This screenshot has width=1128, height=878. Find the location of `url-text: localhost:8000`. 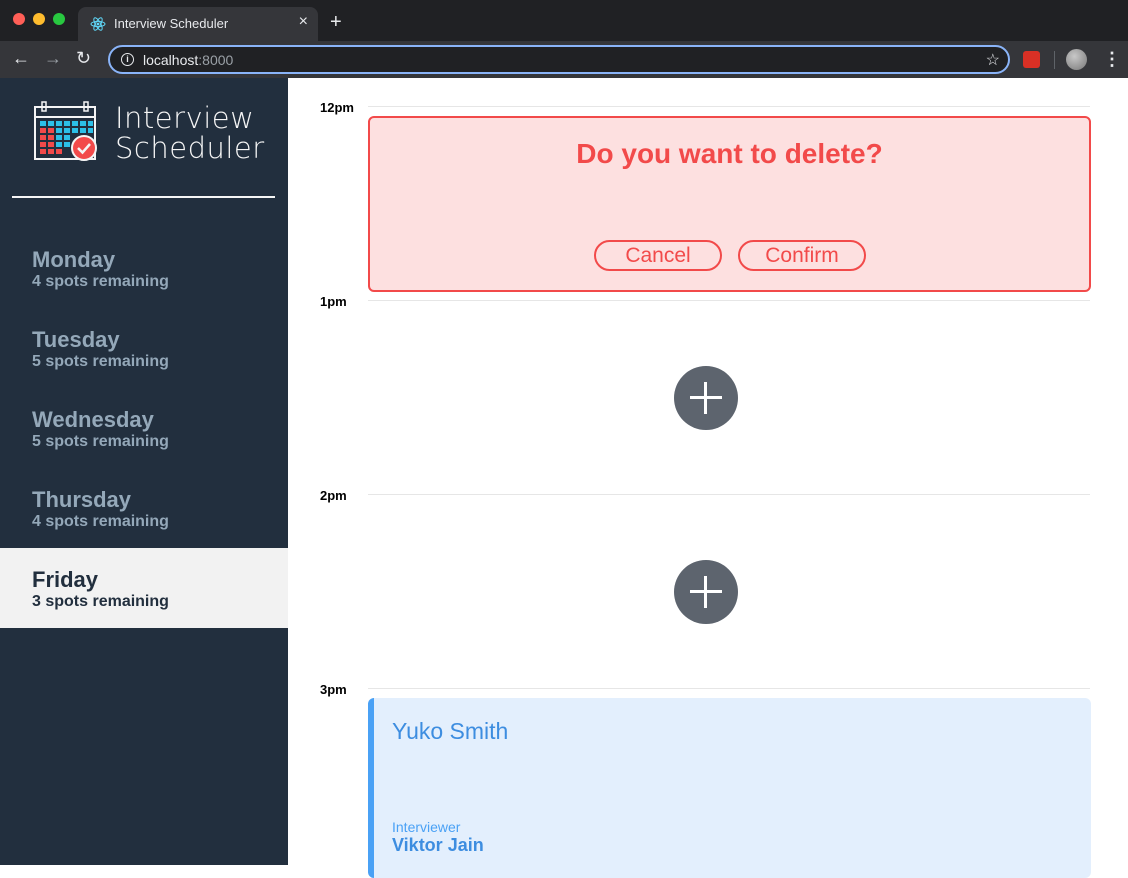

url-text: localhost:8000 is located at coordinates (188, 60).